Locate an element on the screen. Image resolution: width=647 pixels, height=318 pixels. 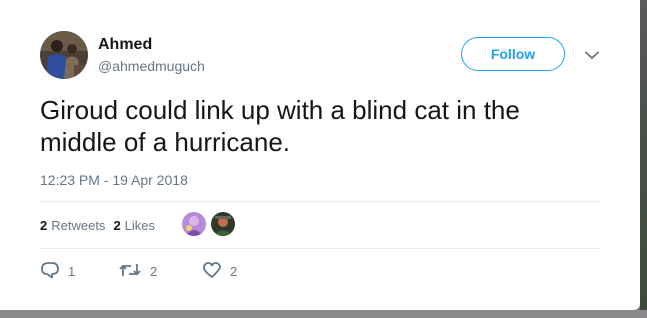
tweet-actions: 1 2 2 is located at coordinates (138, 271).